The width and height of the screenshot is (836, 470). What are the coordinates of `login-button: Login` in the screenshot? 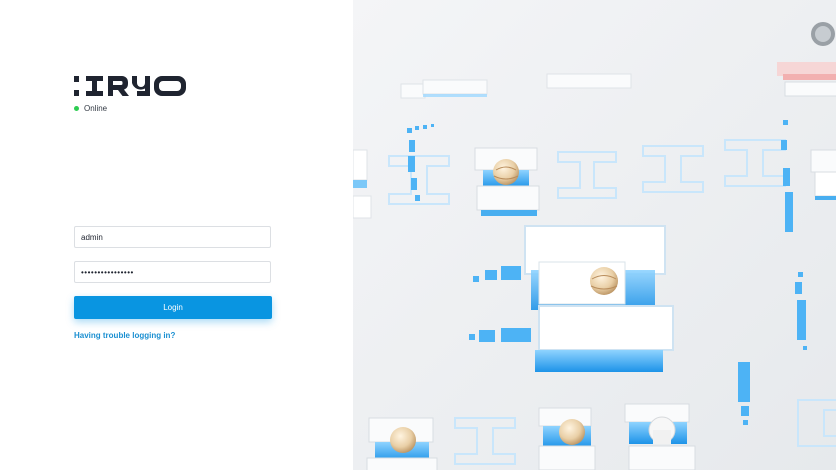 It's located at (173, 307).